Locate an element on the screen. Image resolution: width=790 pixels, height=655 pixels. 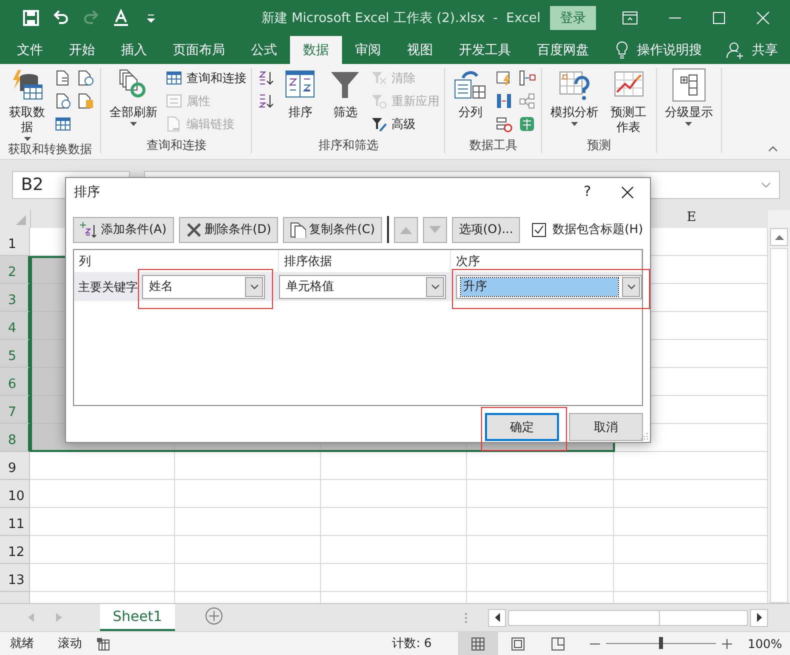
status-text: 滚动 is located at coordinates (69, 643).